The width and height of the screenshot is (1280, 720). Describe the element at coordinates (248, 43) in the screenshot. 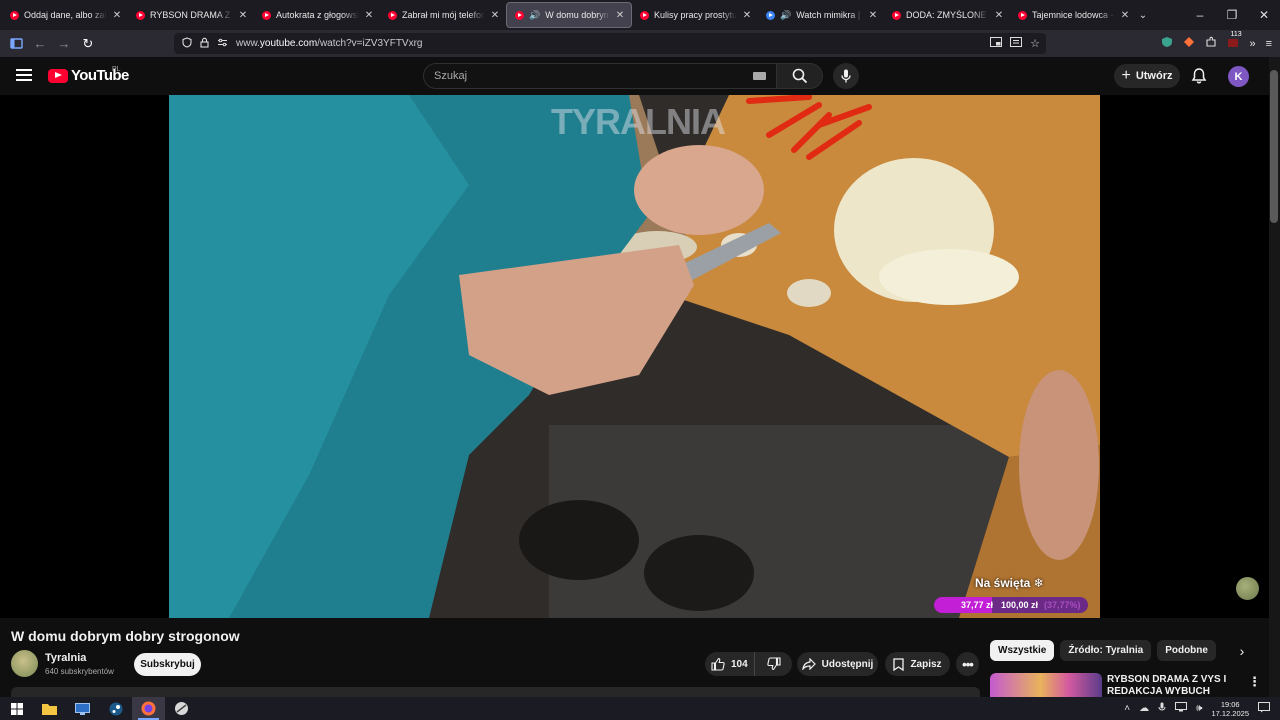

I see `url-prefix: www.` at that location.